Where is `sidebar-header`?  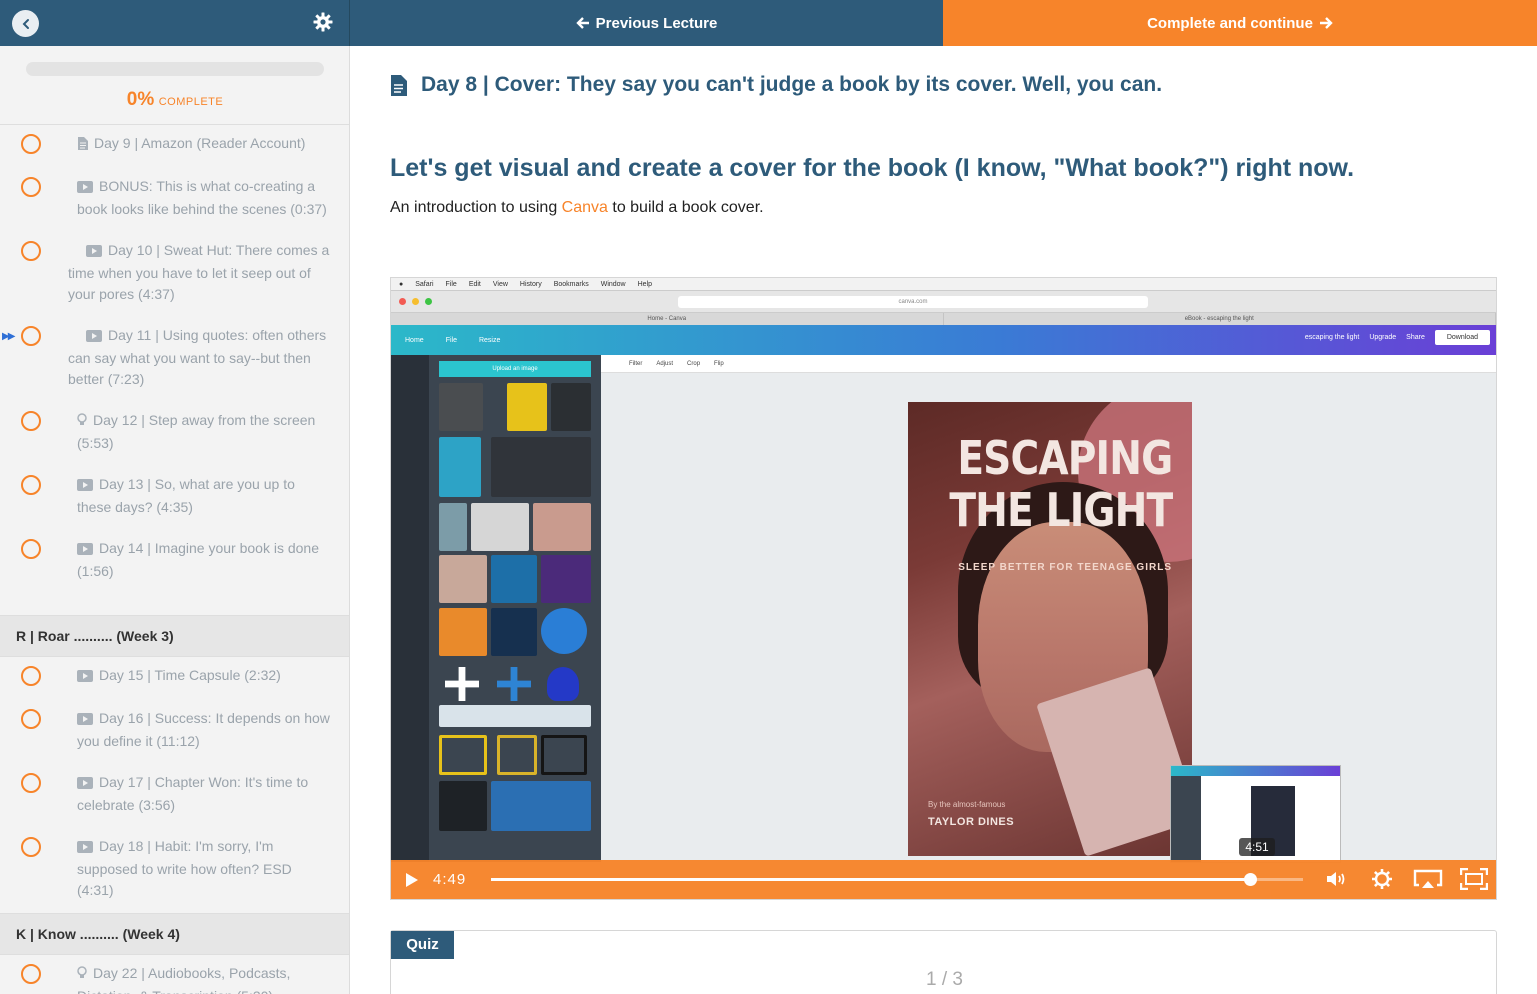 sidebar-header is located at coordinates (175, 23).